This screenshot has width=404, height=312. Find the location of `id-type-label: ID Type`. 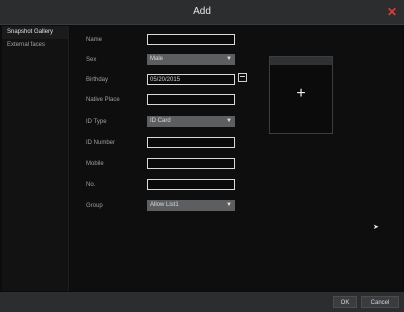

id-type-label: ID Type is located at coordinates (96, 122).